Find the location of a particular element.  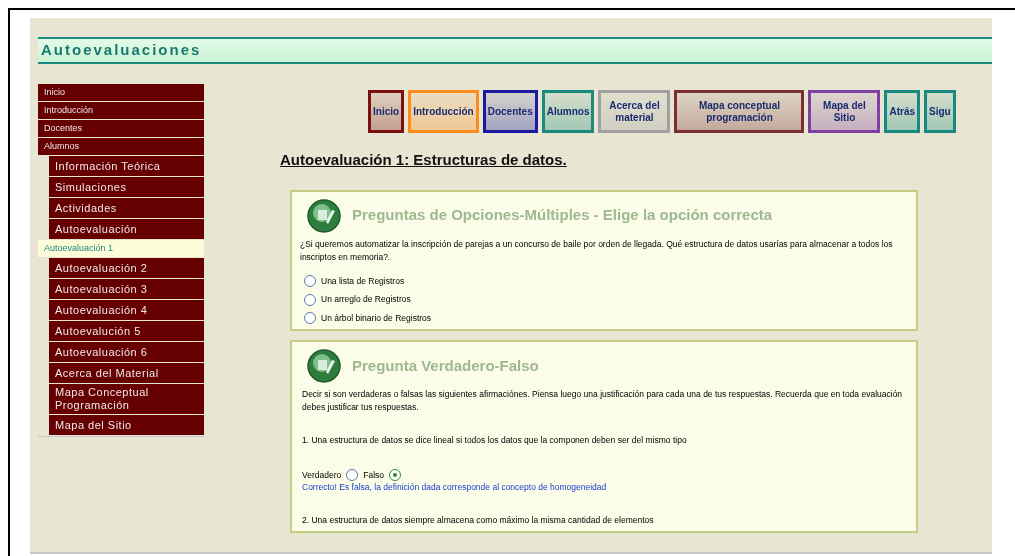

nav-button: Introducción is located at coordinates (443, 111).